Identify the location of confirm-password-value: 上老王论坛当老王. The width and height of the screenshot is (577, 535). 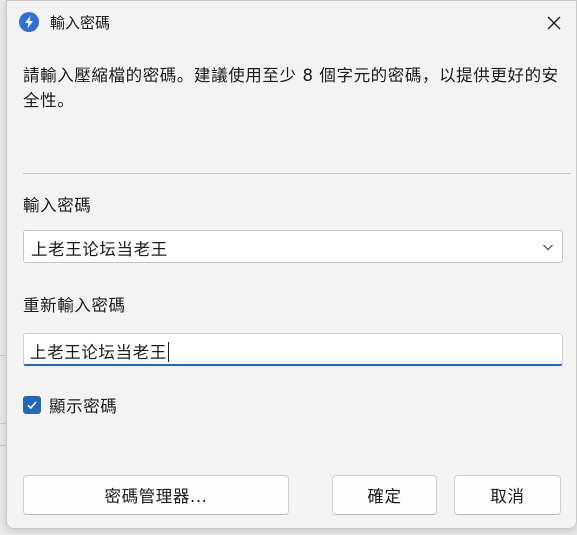
(99, 351).